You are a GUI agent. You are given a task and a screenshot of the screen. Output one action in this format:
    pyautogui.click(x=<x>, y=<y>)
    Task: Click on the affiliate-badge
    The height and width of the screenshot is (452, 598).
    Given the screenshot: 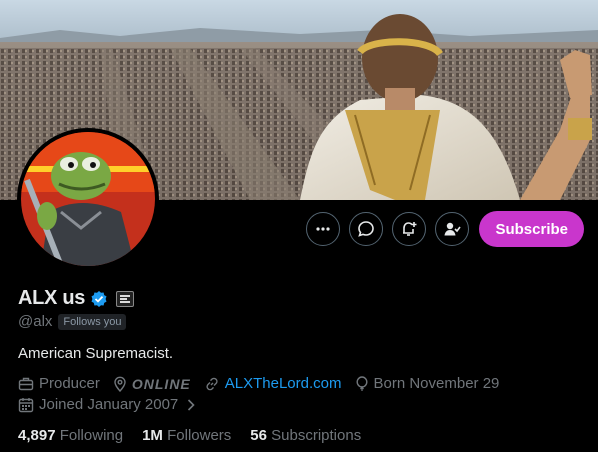 What is the action you would take?
    pyautogui.click(x=125, y=298)
    